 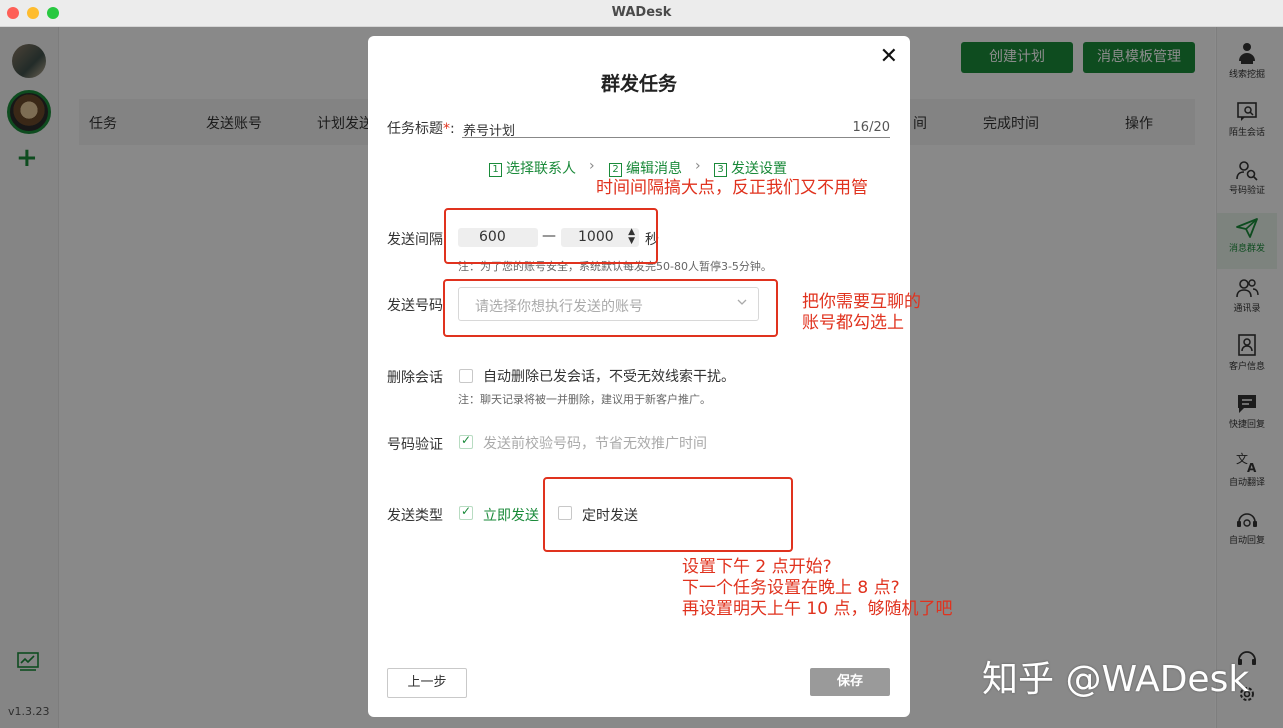 I want to click on delete-session-checkbox, so click(x=466, y=376).